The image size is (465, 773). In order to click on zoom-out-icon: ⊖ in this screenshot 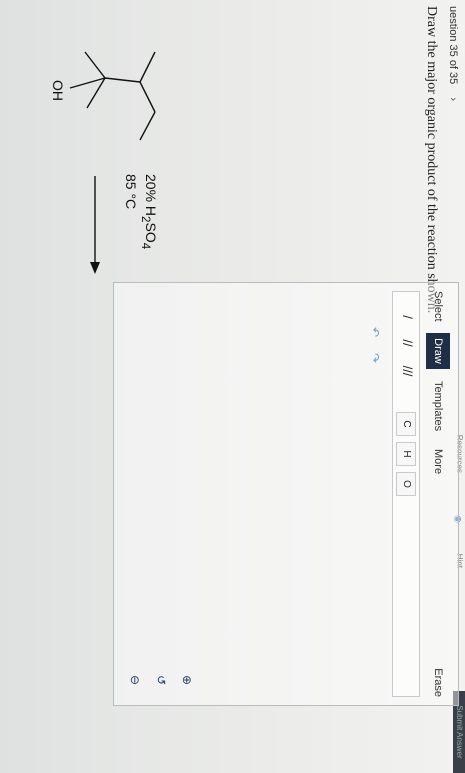, I will do `click(135, 680)`.